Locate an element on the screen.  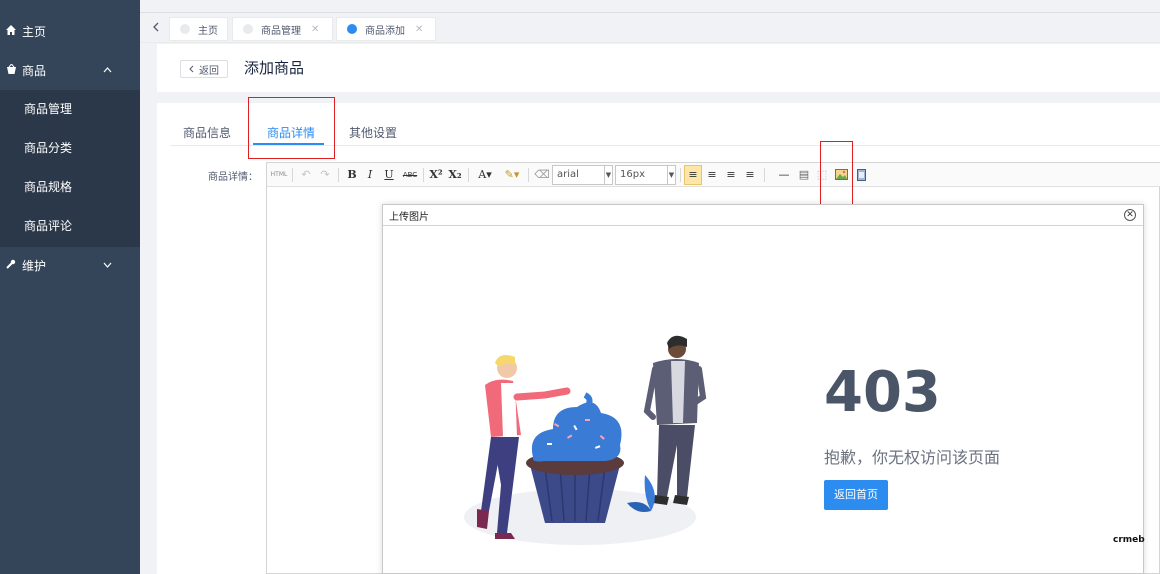
tab-home: 主页 is located at coordinates (198, 29).